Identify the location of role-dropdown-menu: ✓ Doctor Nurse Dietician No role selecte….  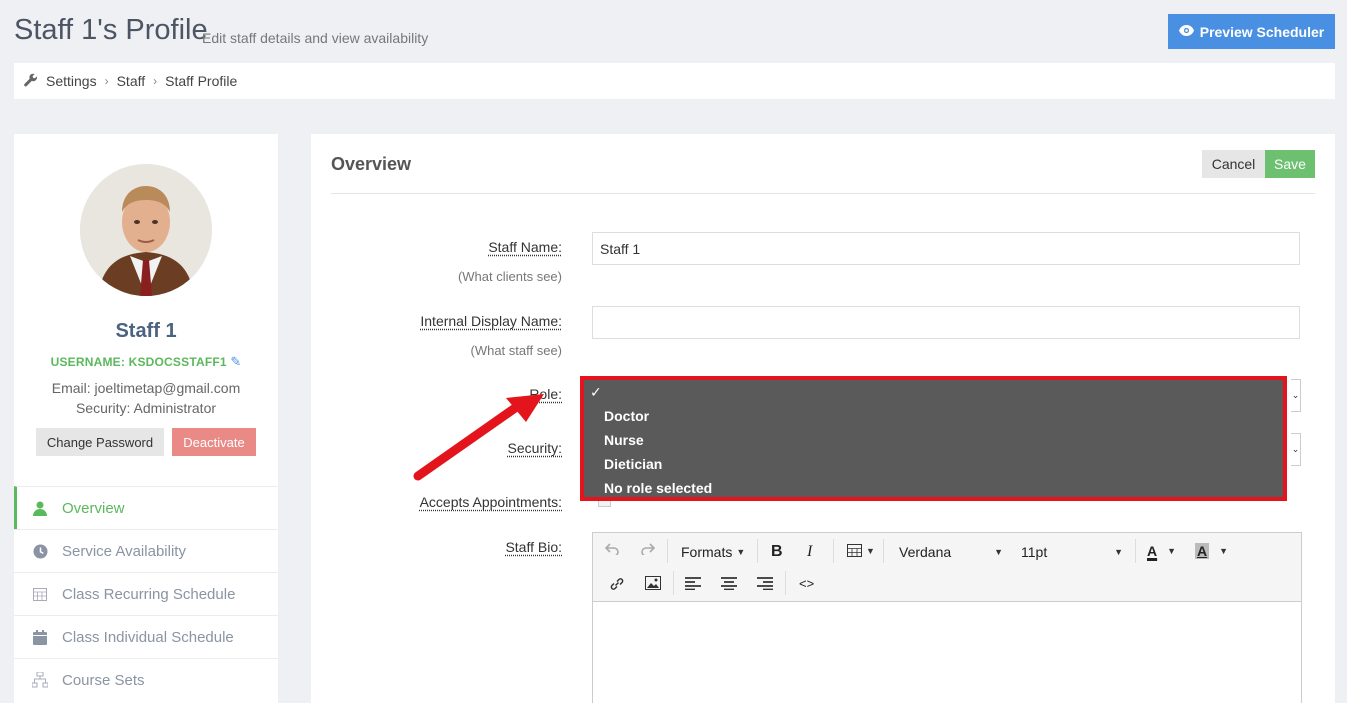
(933, 438).